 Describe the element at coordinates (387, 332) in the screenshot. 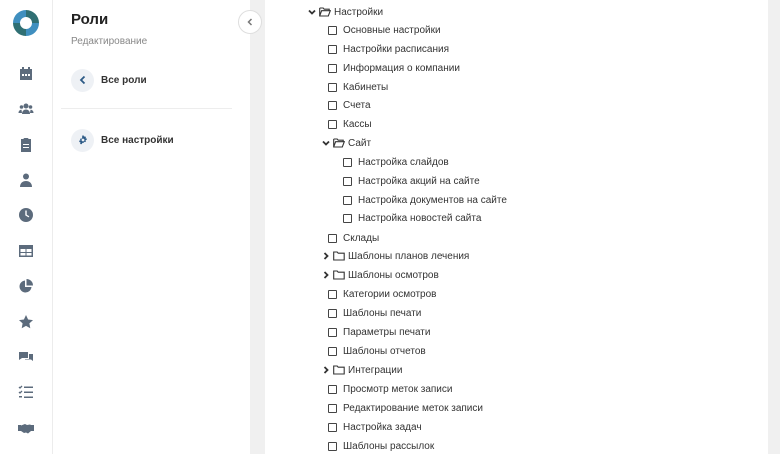

I see `tree-item-label: Параметры печати` at that location.